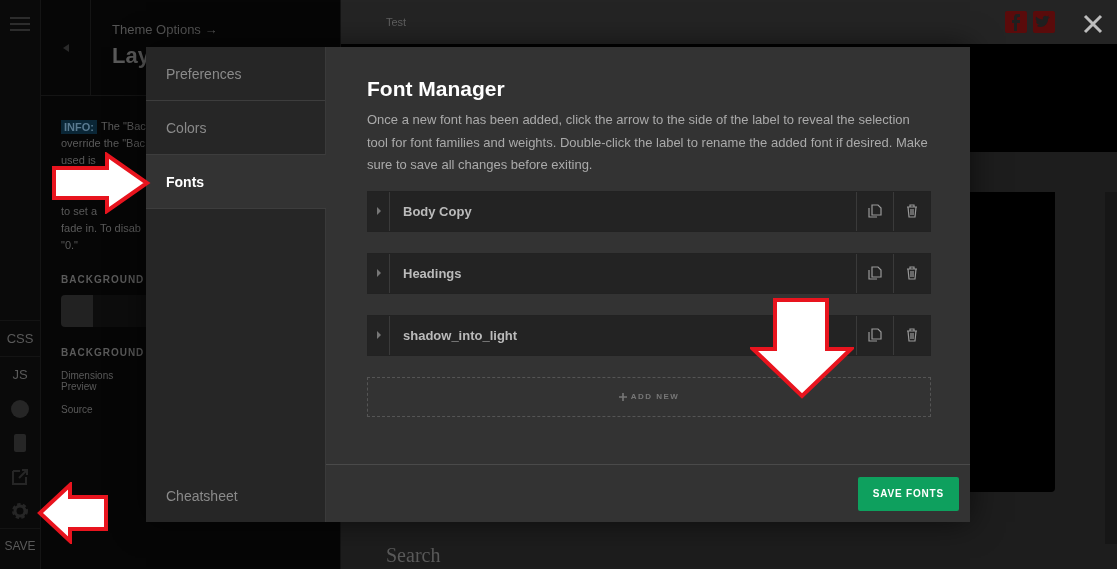  What do you see at coordinates (1016, 22) in the screenshot?
I see `facebook-icon` at bounding box center [1016, 22].